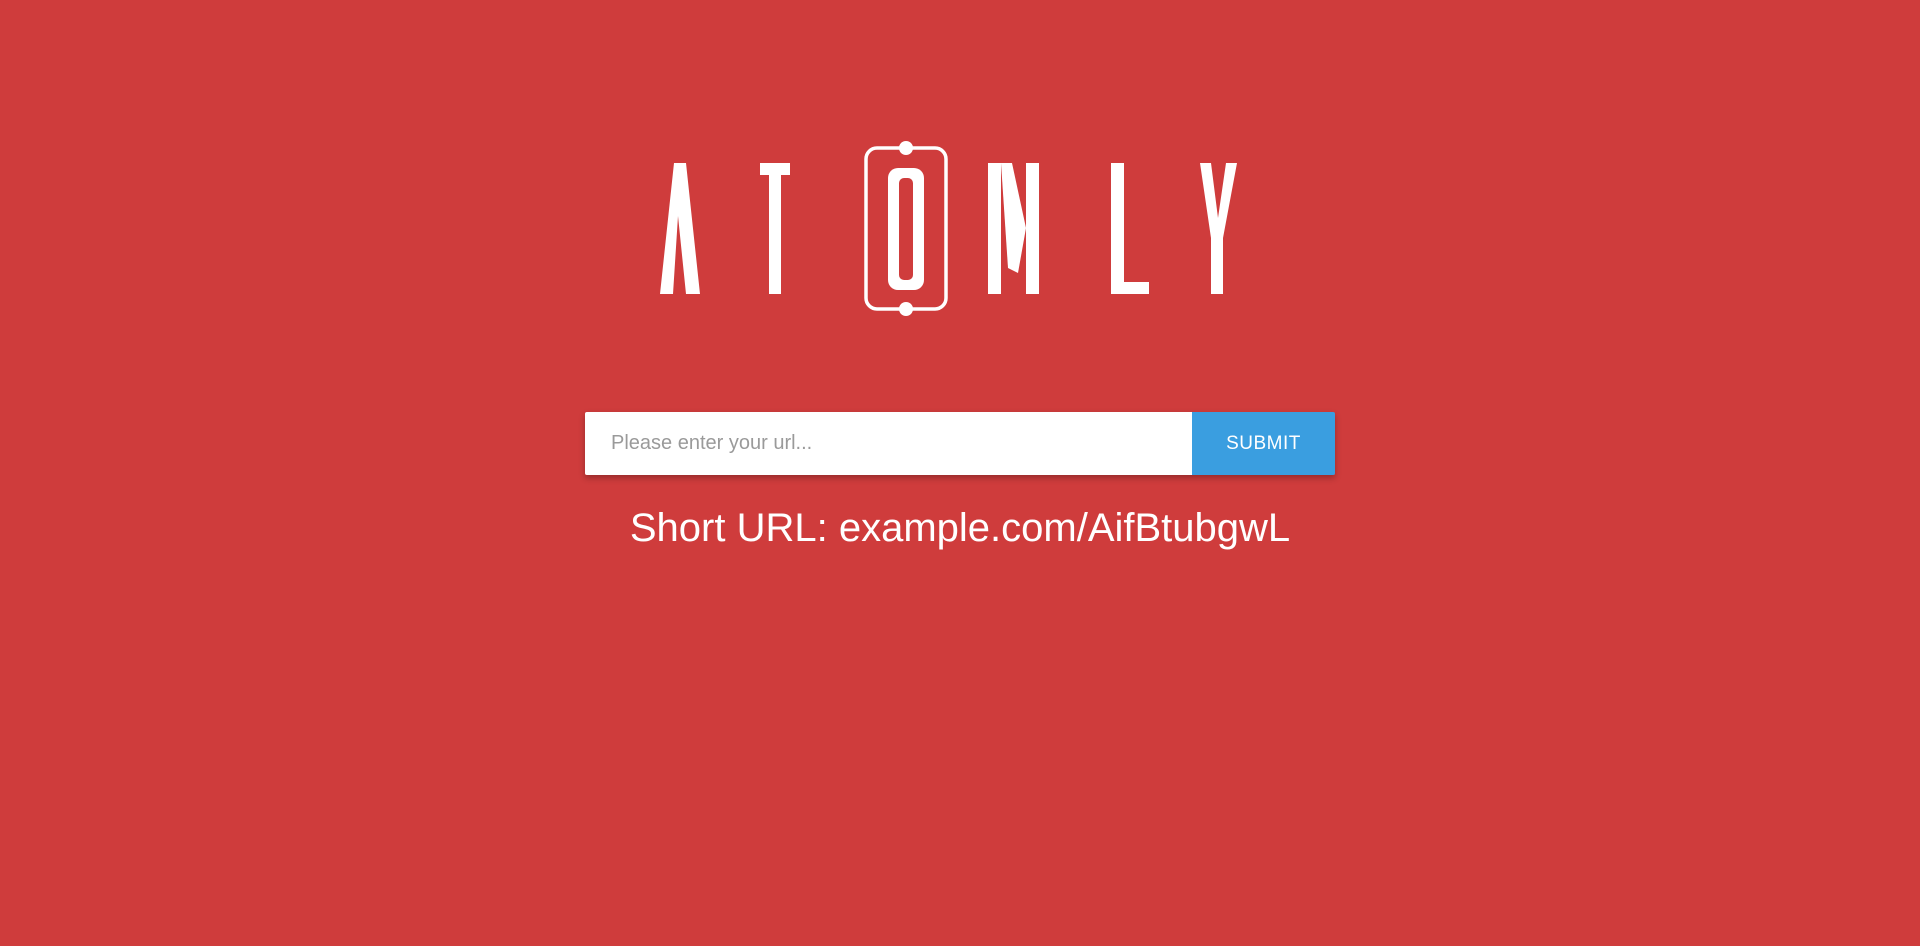  I want to click on short-url-result: Short URL: example.com/AifBtubgwL, so click(960, 528).